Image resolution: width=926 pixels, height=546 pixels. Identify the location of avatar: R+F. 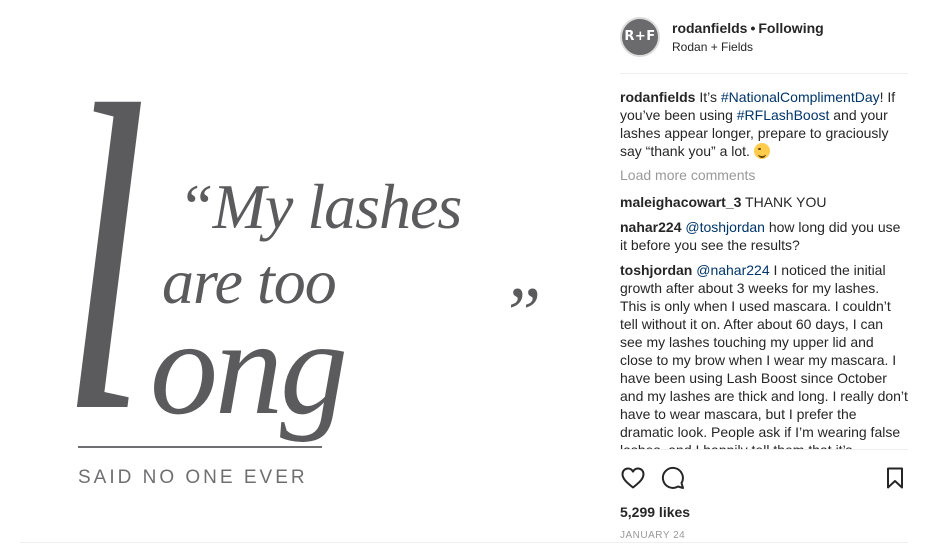
(640, 36).